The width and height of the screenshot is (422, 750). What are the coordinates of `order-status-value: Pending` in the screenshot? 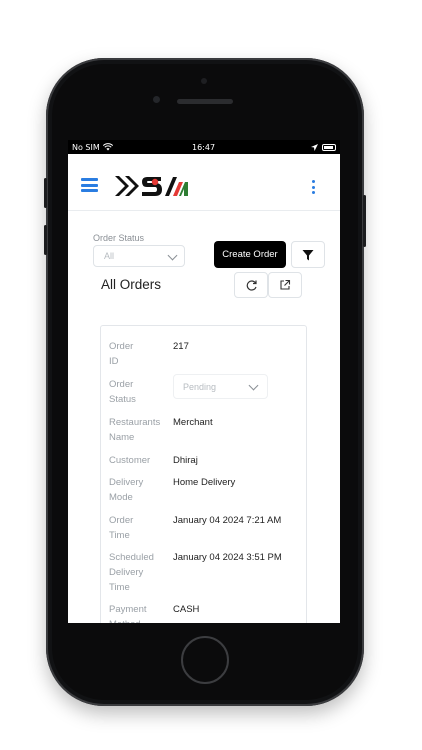 It's located at (200, 386).